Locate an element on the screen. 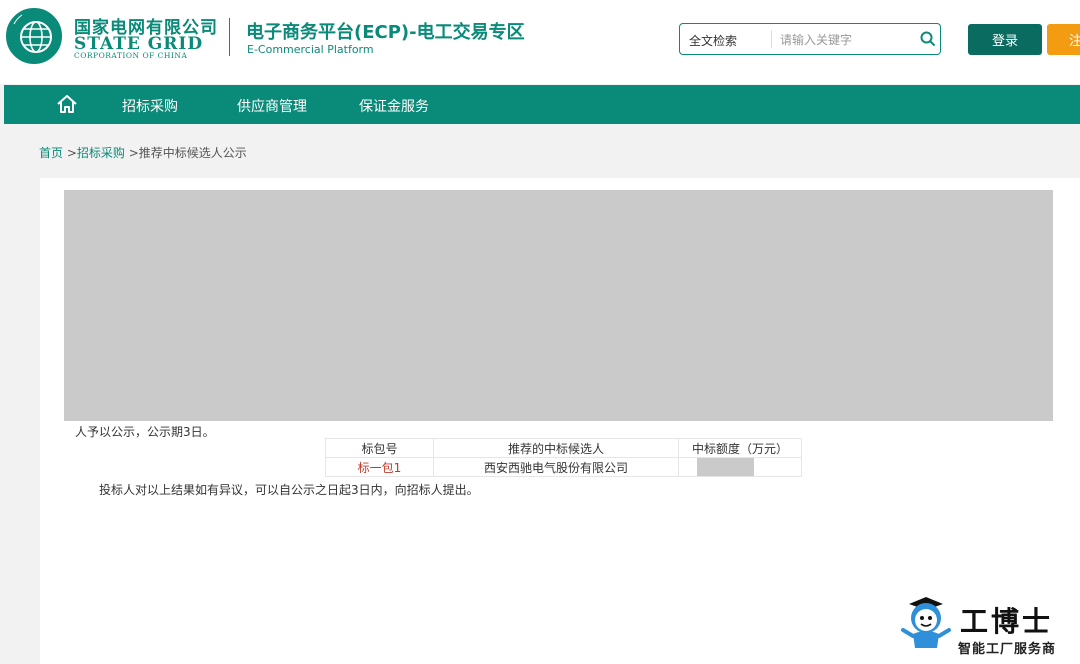 Image resolution: width=1080 pixels, height=664 pixels. platform-title: 电子商务平台(ECP)-电工交易专区 is located at coordinates (385, 32).